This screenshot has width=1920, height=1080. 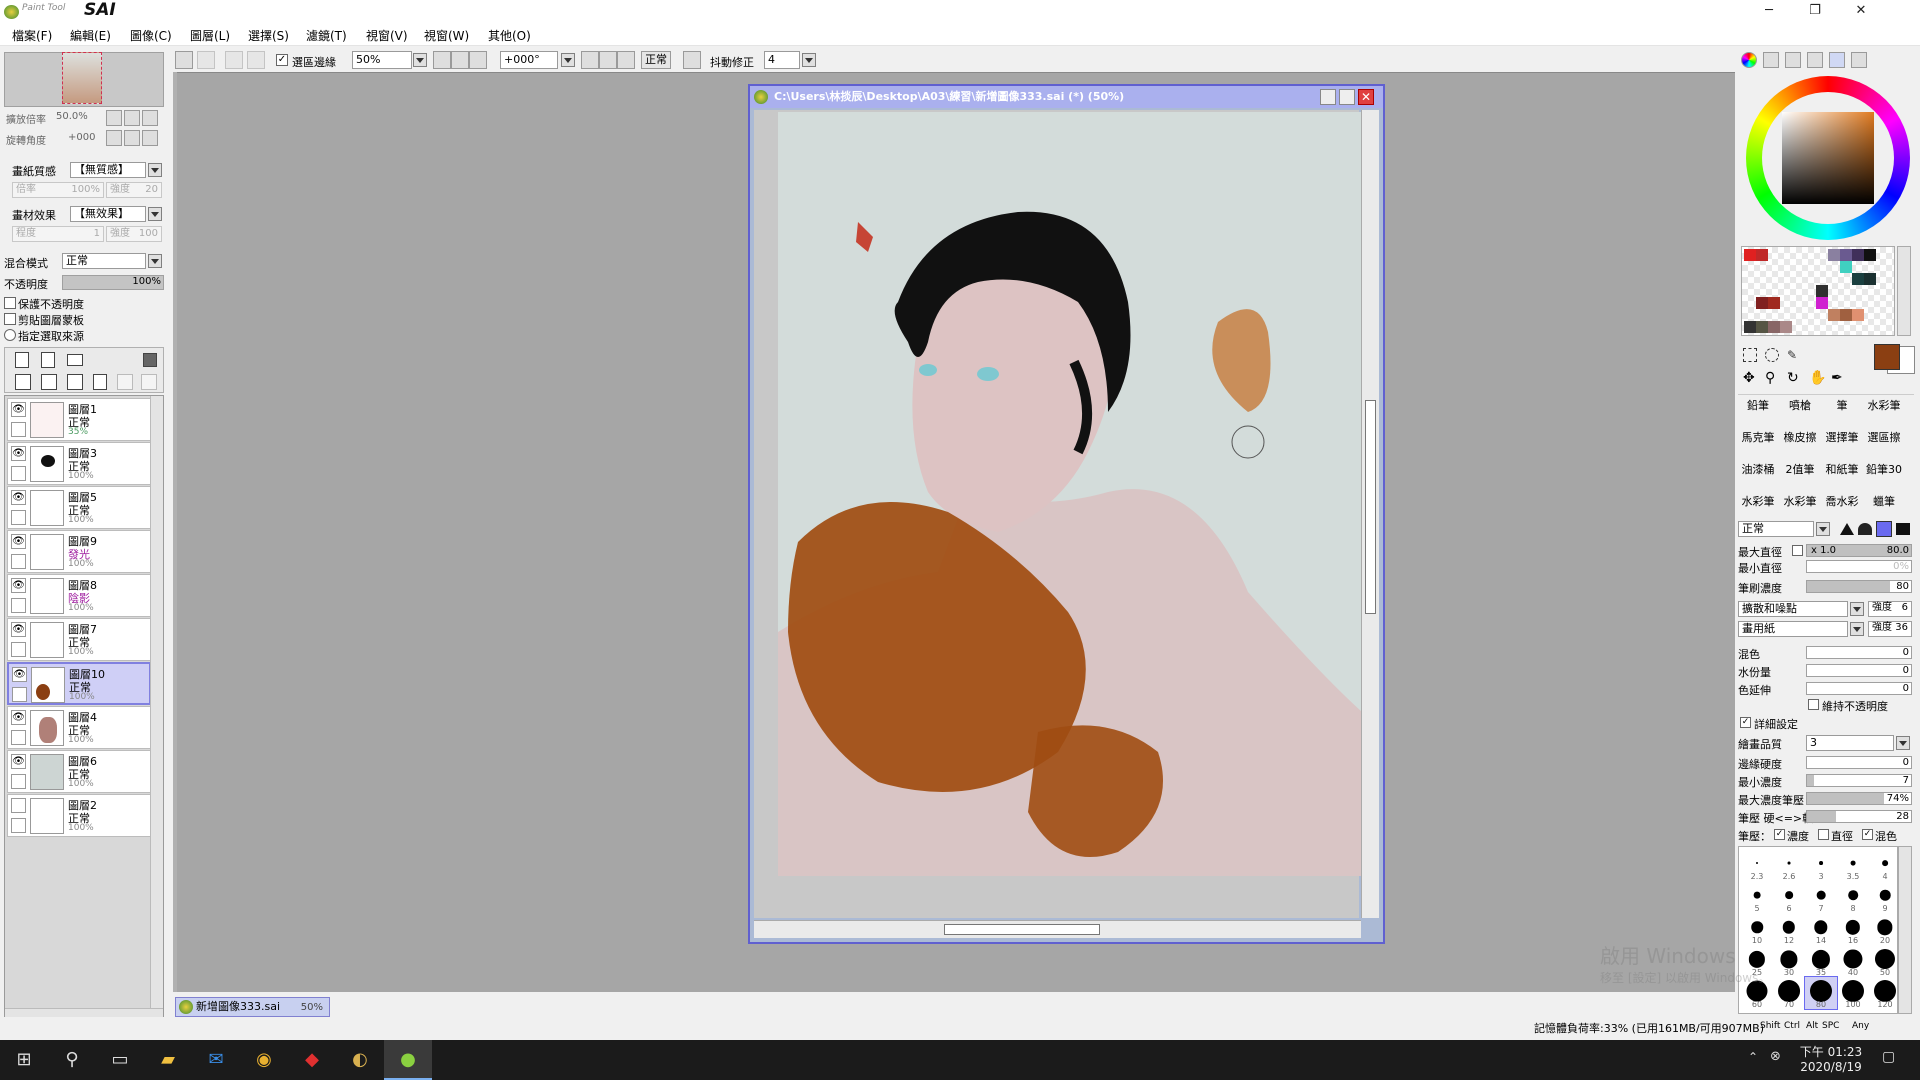 What do you see at coordinates (1837, 60) in the screenshot?
I see `swatches-tab-icon` at bounding box center [1837, 60].